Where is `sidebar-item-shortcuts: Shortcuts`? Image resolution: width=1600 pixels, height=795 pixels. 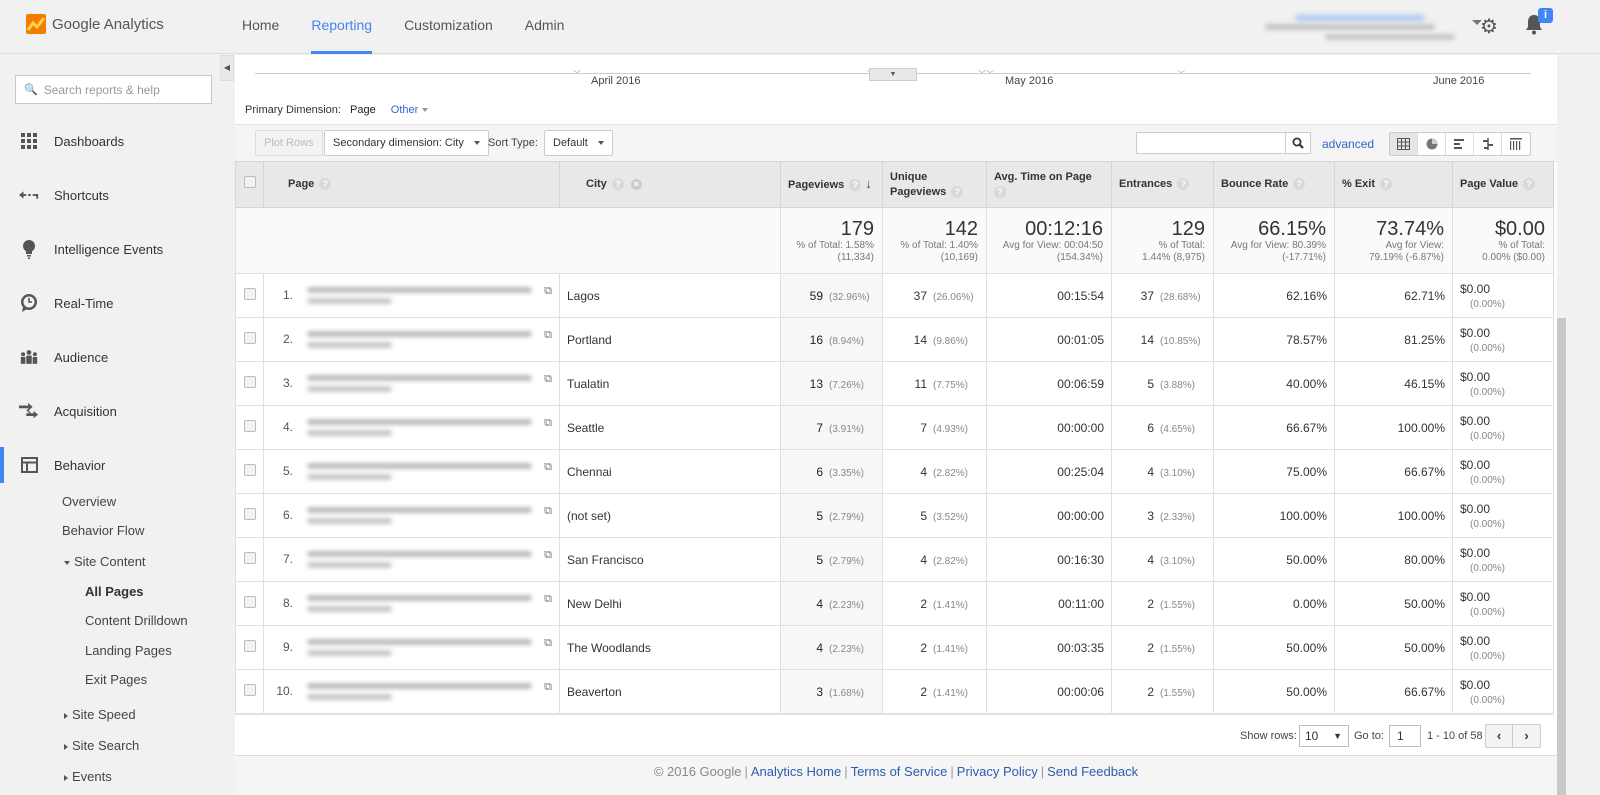 sidebar-item-shortcuts: Shortcuts is located at coordinates (110, 195).